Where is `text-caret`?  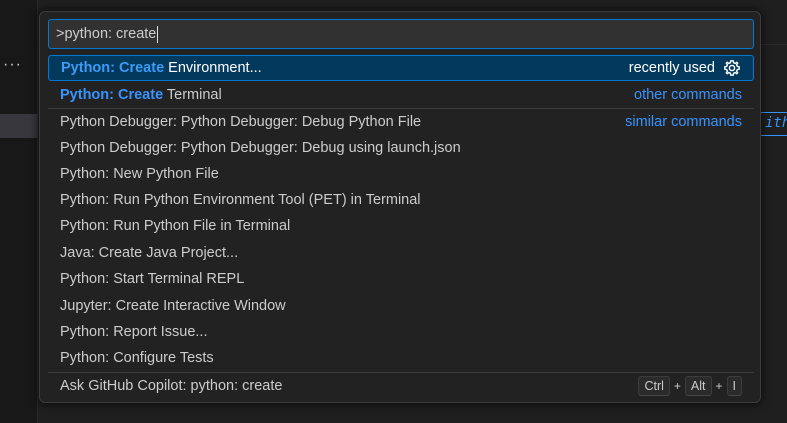 text-caret is located at coordinates (158, 34).